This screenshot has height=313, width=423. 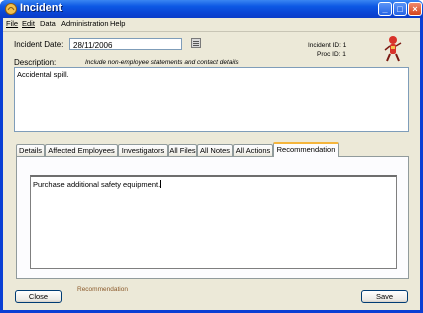 What do you see at coordinates (344, 54) in the screenshot?
I see `proc-id-value: 1` at bounding box center [344, 54].